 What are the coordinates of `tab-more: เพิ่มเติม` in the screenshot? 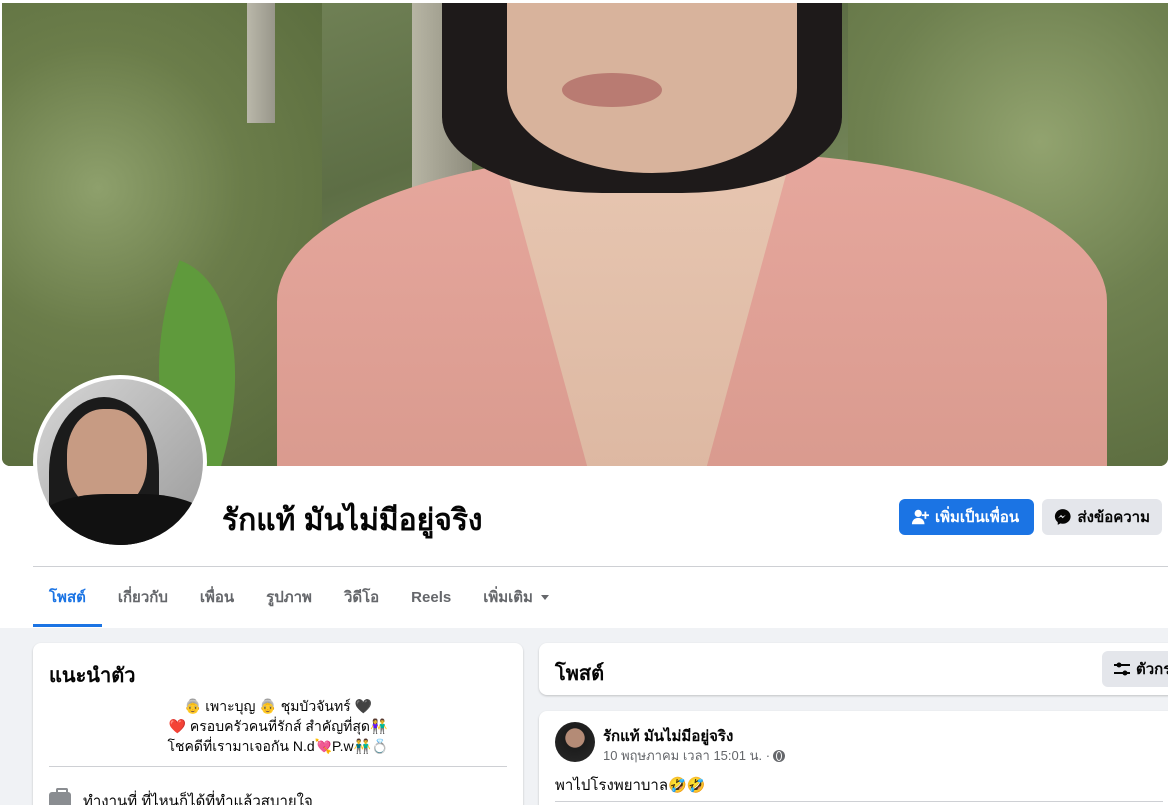 It's located at (516, 597).